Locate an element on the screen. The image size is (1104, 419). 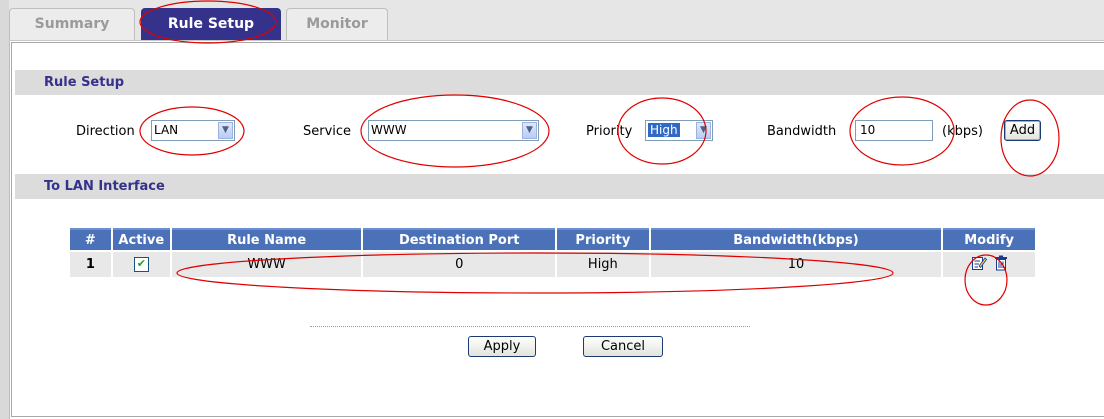
bandwidth-input: 10 is located at coordinates (894, 130).